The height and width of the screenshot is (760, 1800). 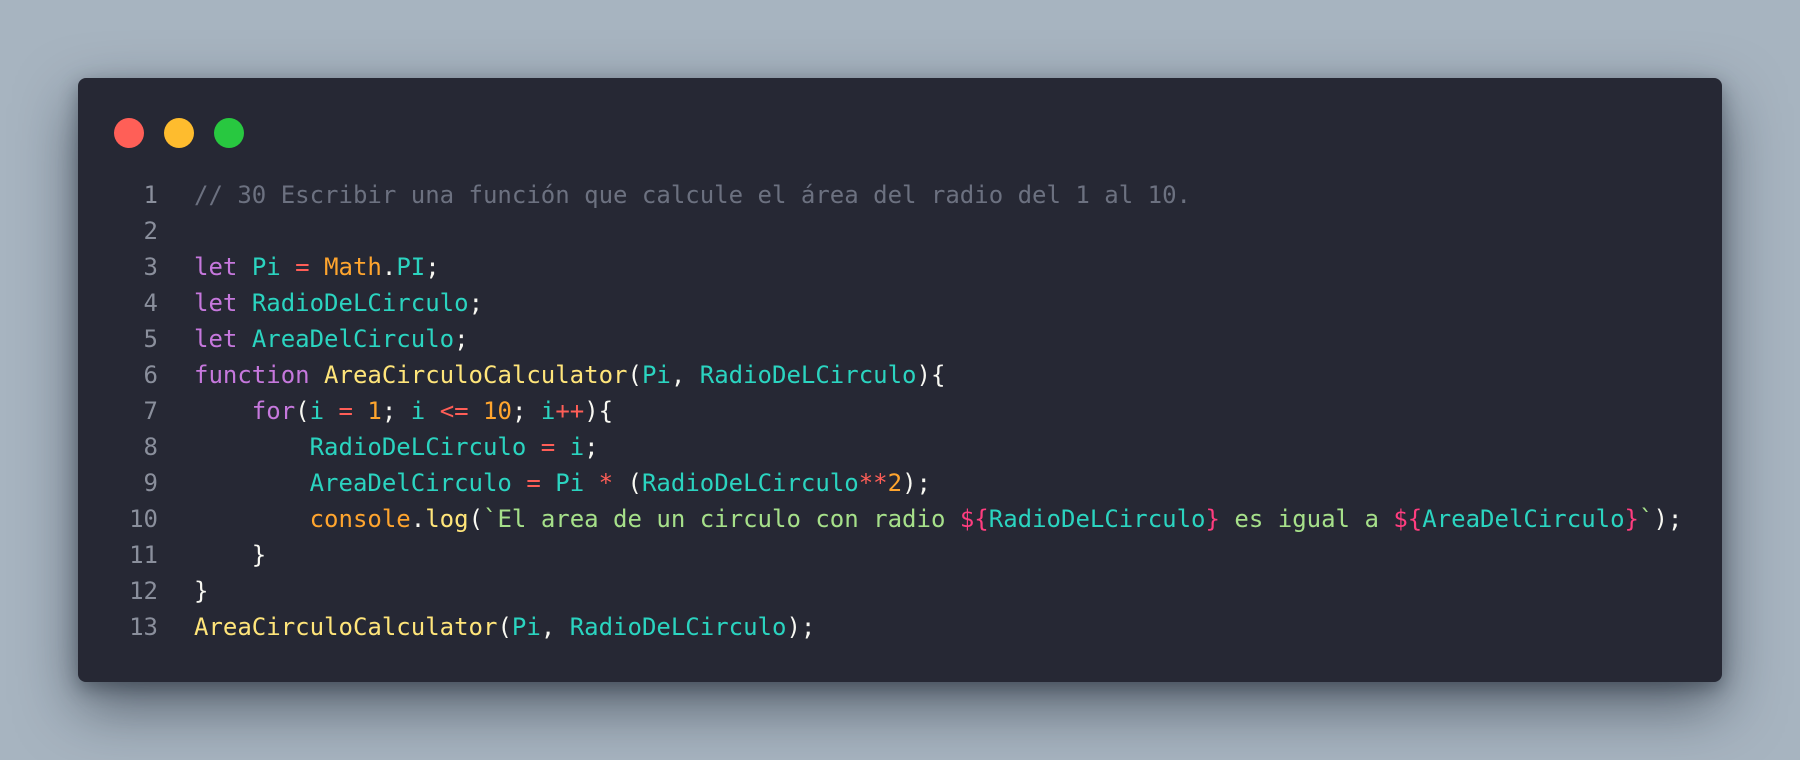 What do you see at coordinates (353, 267) in the screenshot?
I see `code-token: Math` at bounding box center [353, 267].